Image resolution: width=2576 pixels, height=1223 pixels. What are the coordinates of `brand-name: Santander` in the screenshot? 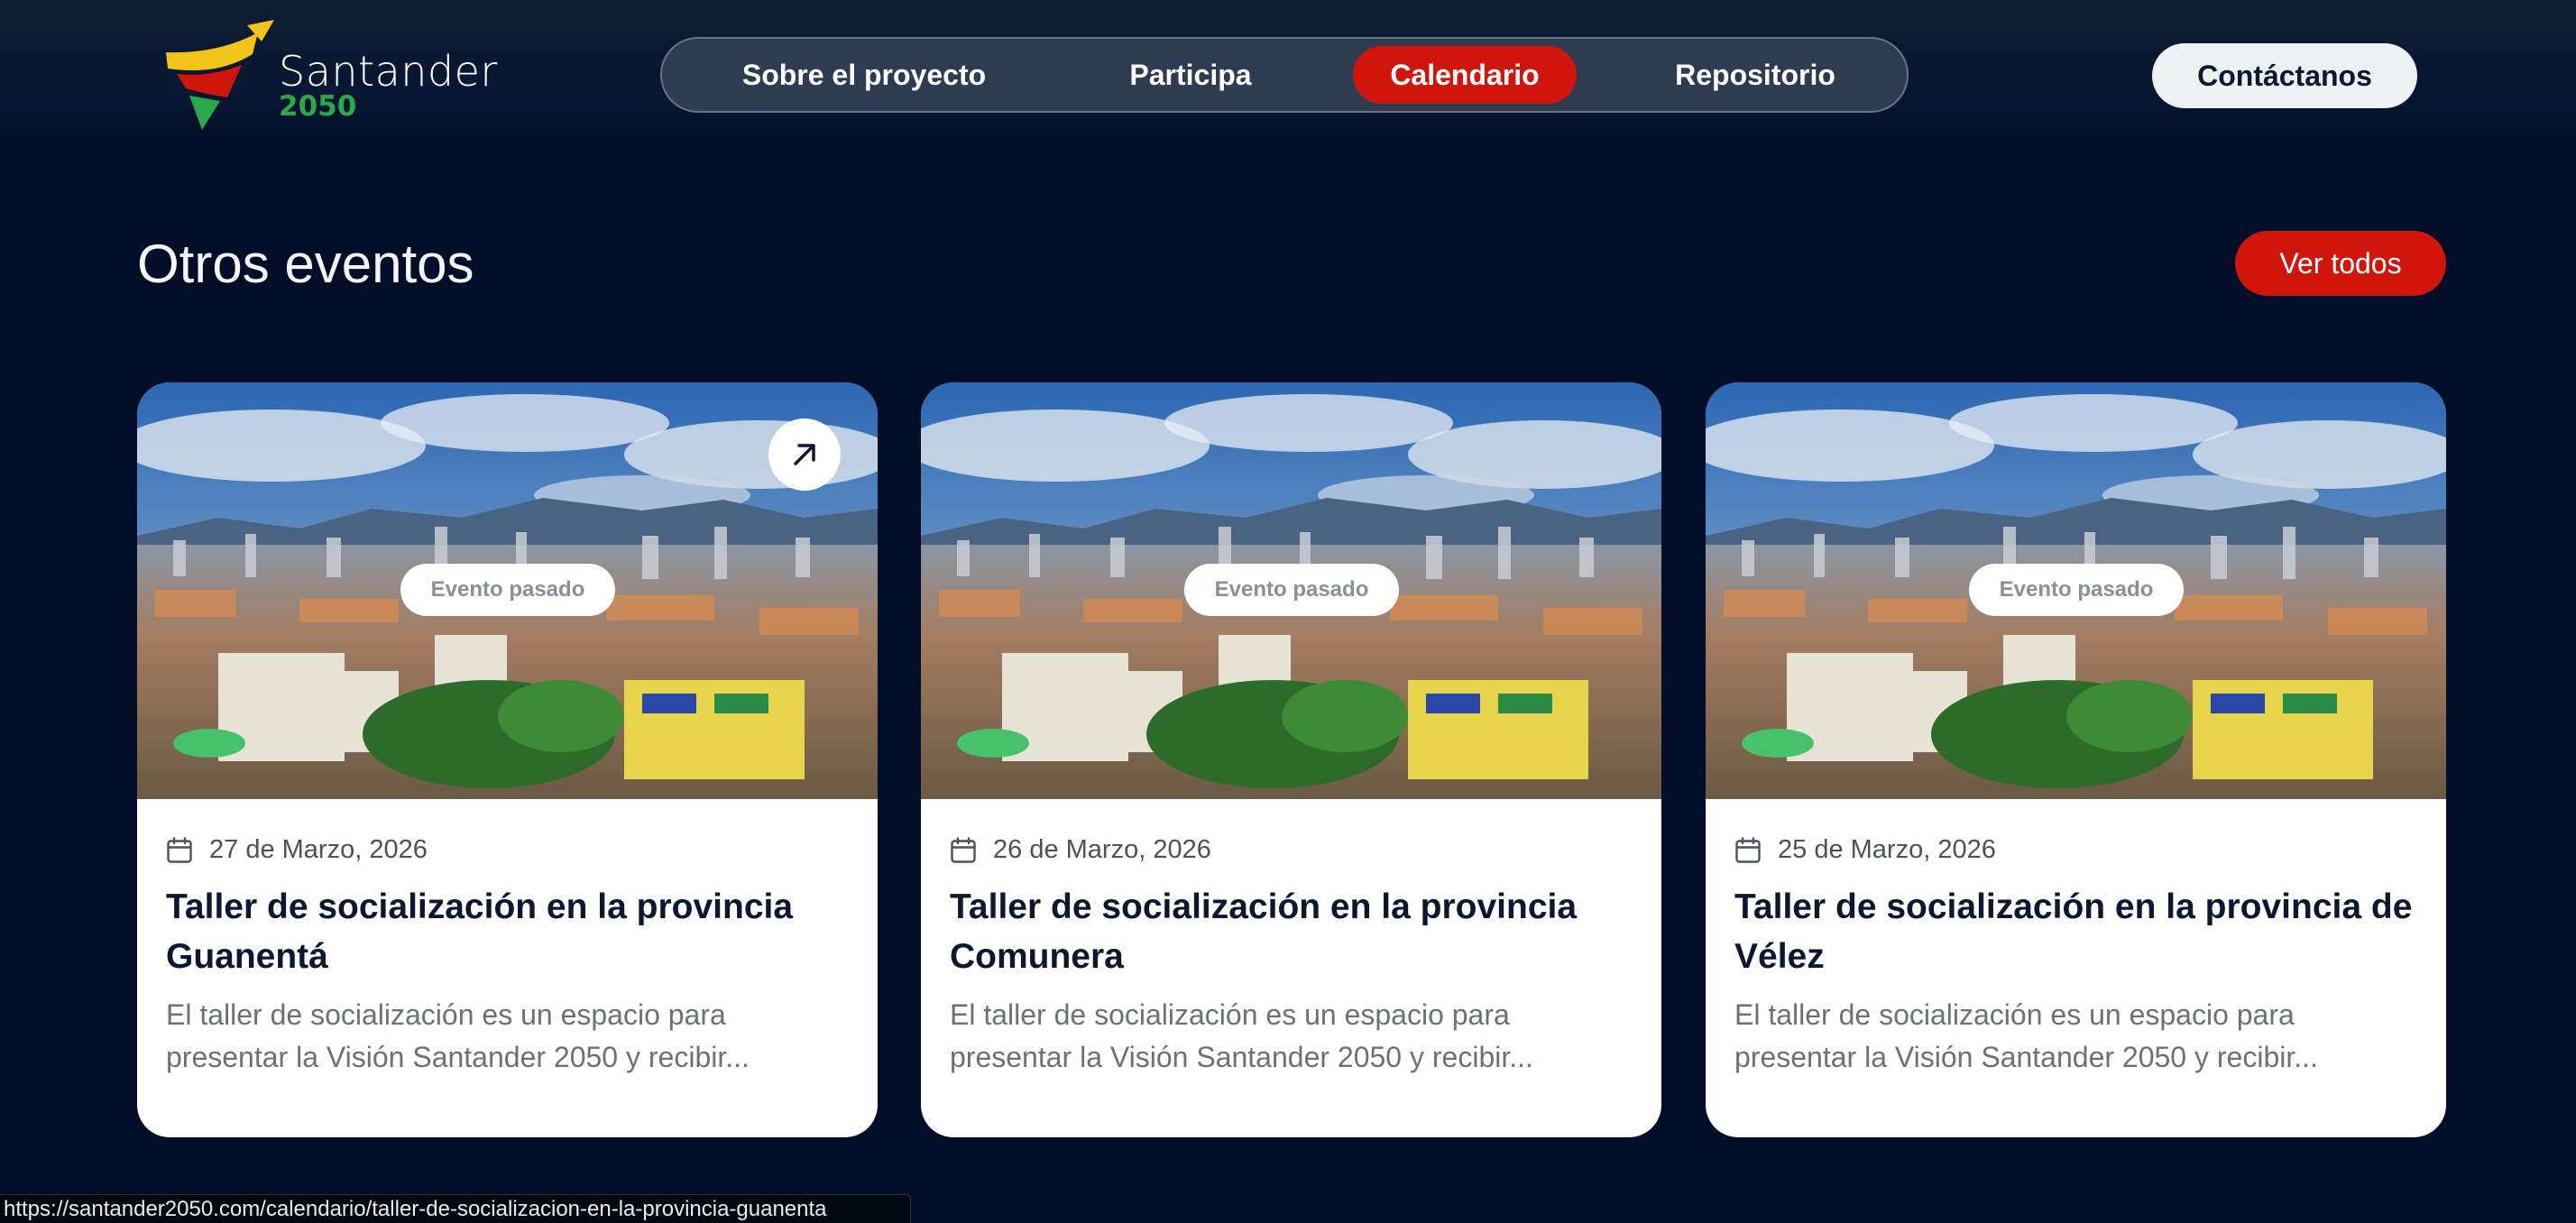 It's located at (389, 71).